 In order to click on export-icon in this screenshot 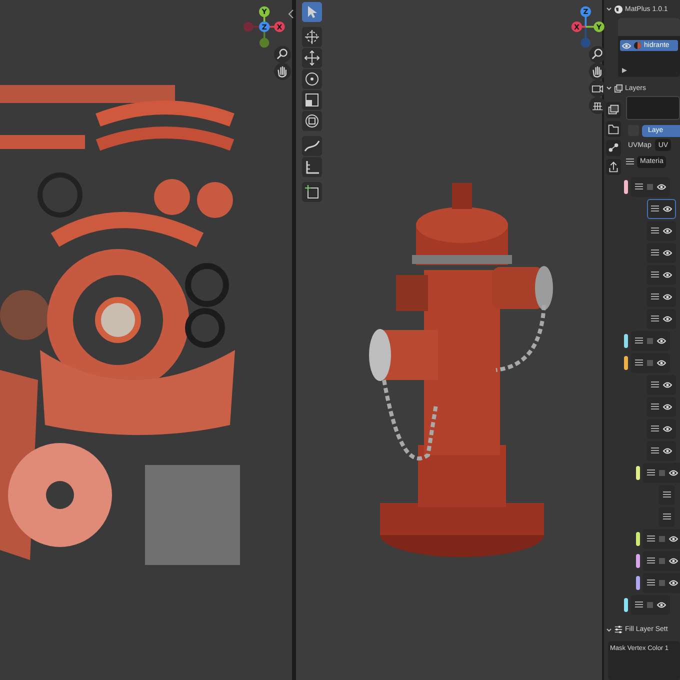, I will do `click(613, 166)`.